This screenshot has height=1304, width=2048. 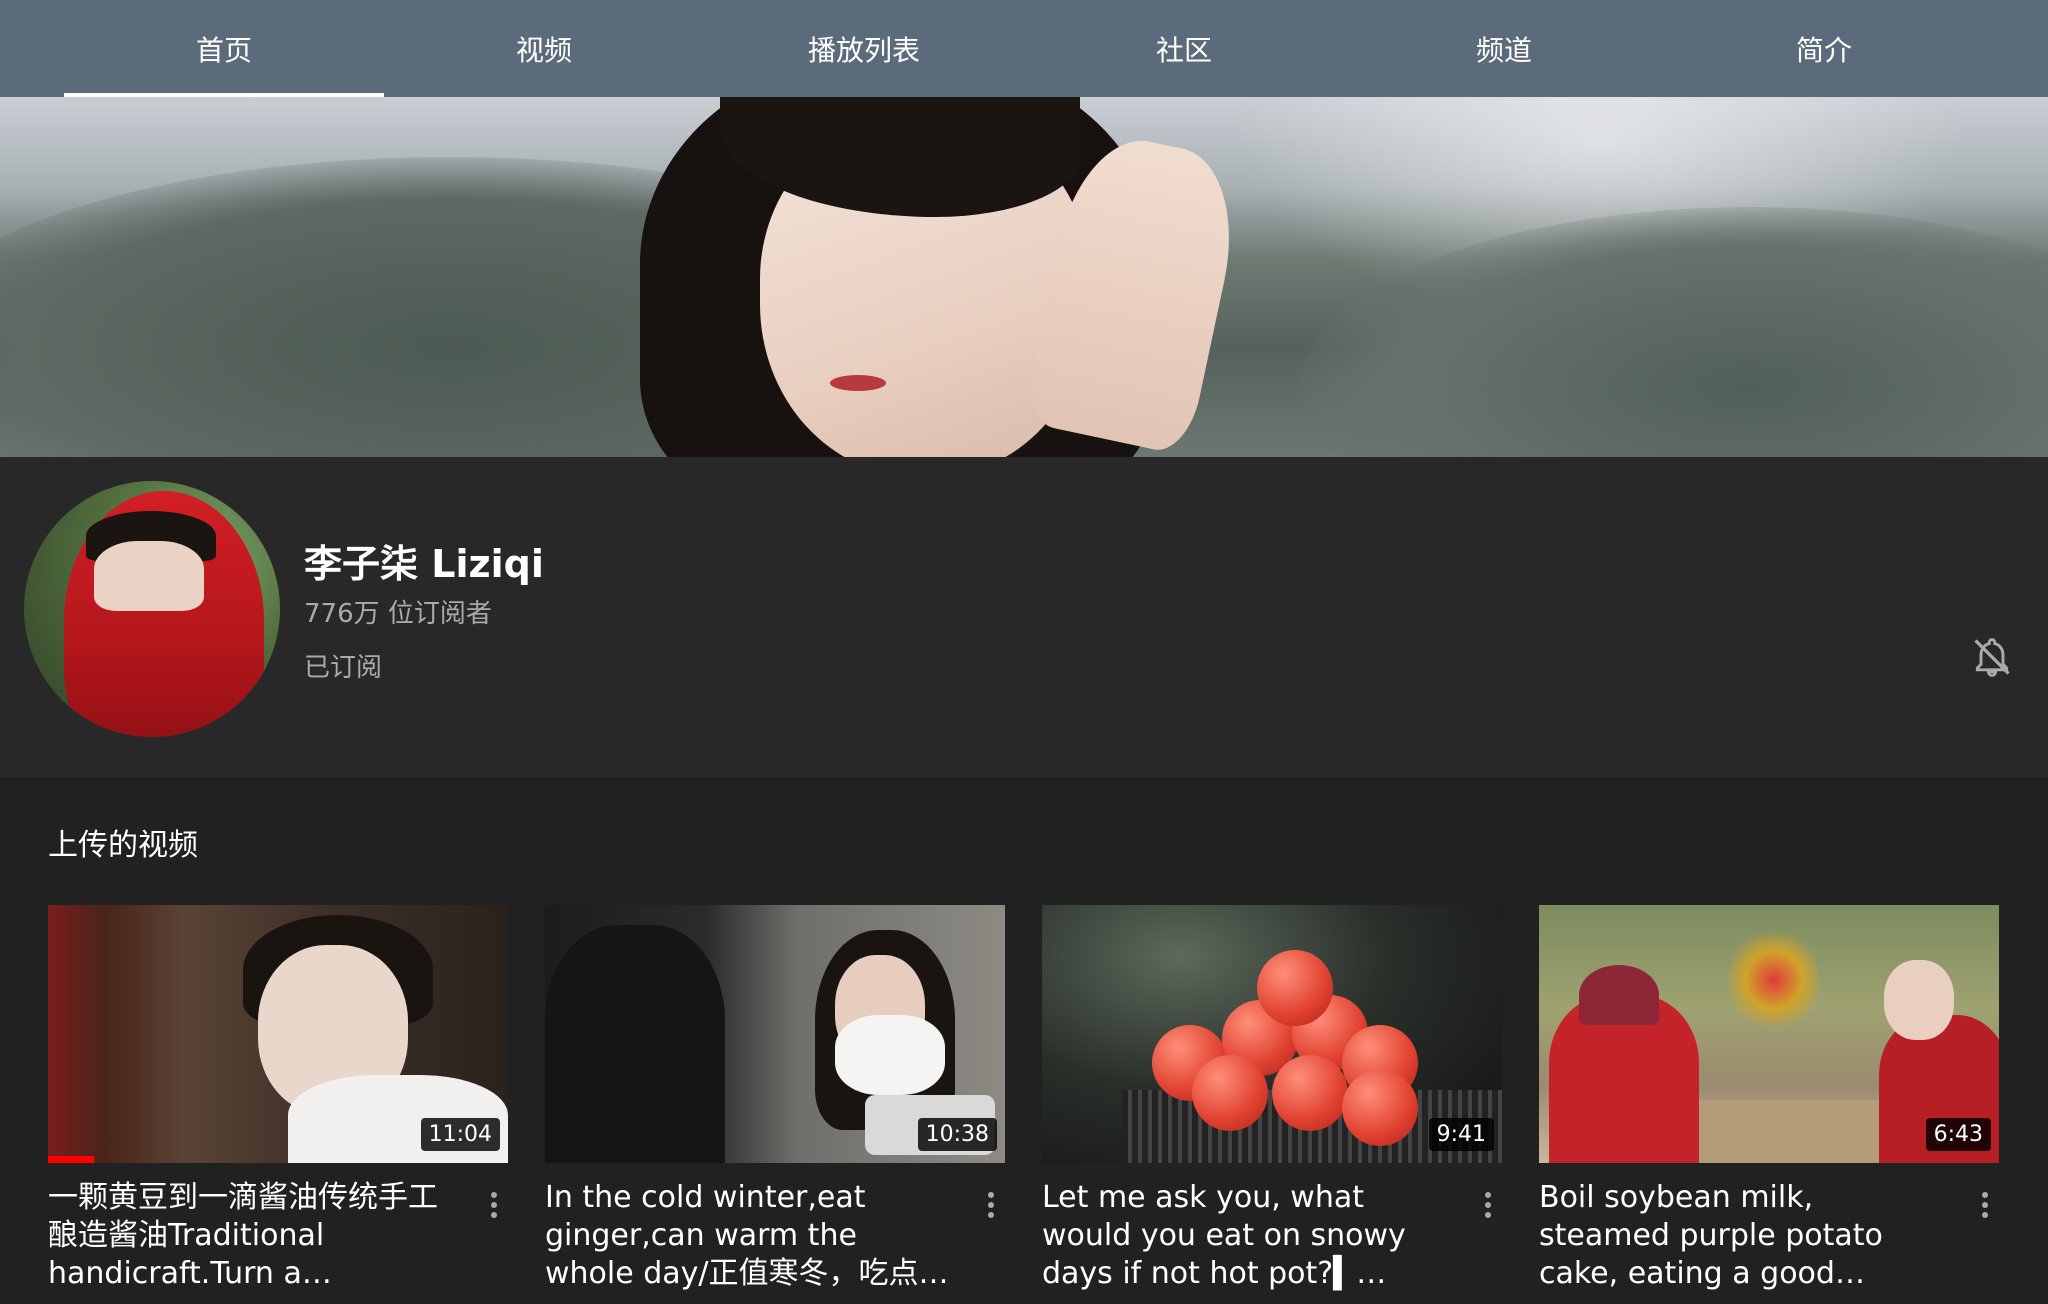 What do you see at coordinates (957, 1134) in the screenshot?
I see `video-duration: 10:38` at bounding box center [957, 1134].